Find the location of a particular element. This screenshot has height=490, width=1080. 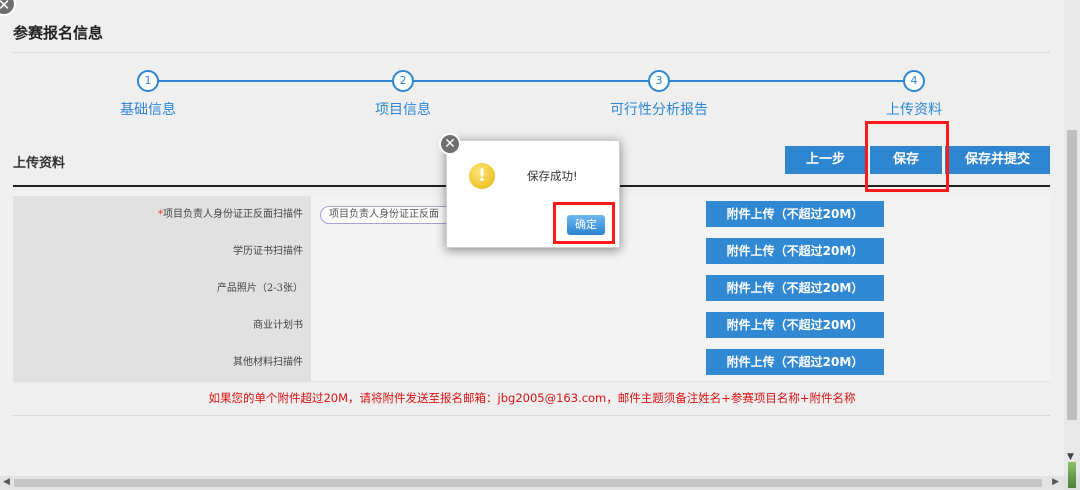

upload-button-diploma: 附件上传（不超过20M） is located at coordinates (795, 251).